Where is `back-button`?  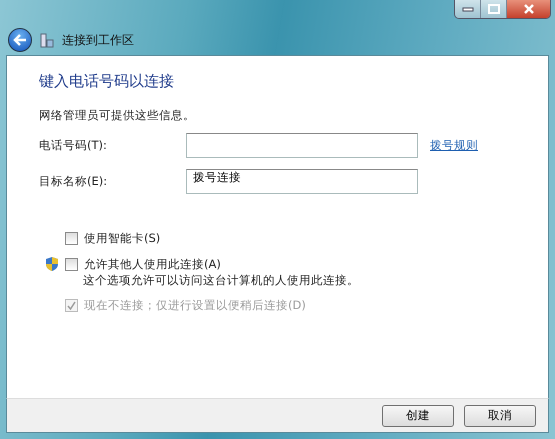
back-button is located at coordinates (20, 40).